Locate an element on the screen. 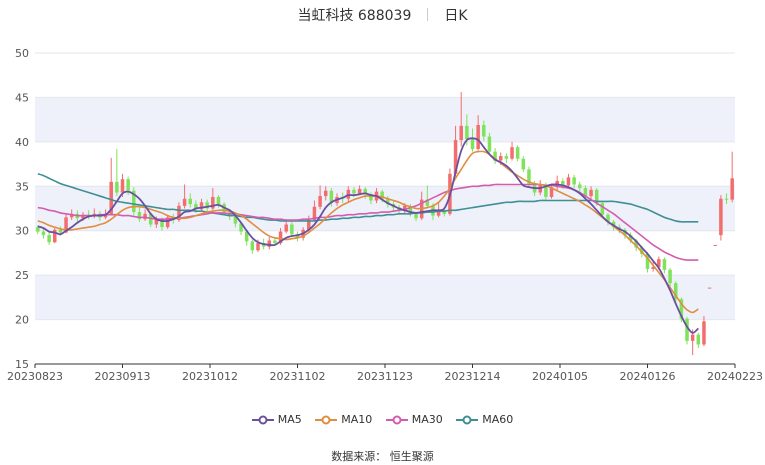  y-tick-label: 30 is located at coordinates (22, 231).